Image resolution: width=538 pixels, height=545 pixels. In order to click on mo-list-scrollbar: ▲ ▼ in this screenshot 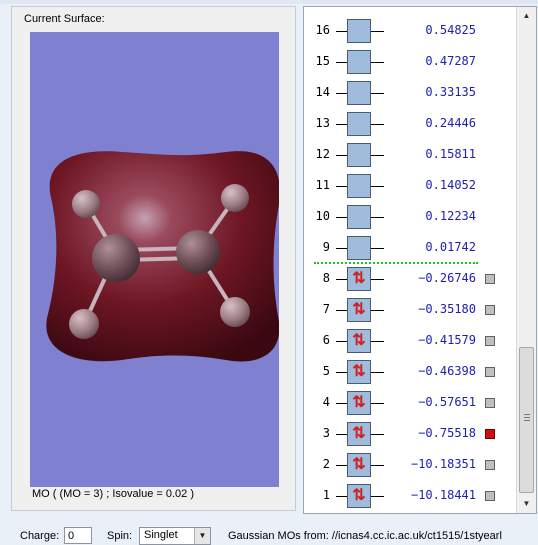, I will do `click(526, 260)`.